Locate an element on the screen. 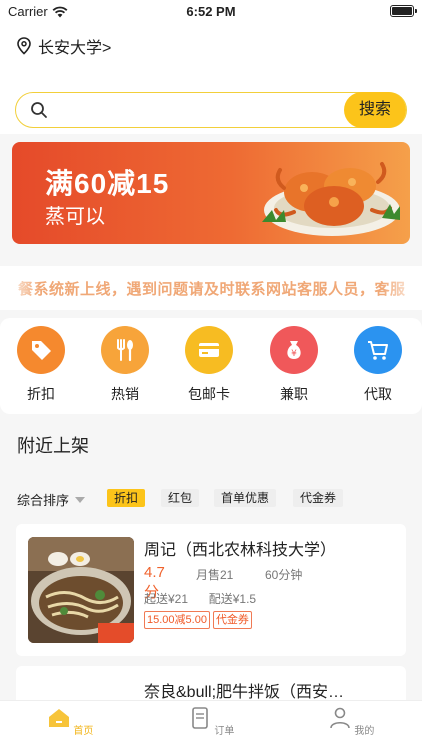 This screenshot has width=422, height=750. category-card: 包邮卡 is located at coordinates (209, 365).